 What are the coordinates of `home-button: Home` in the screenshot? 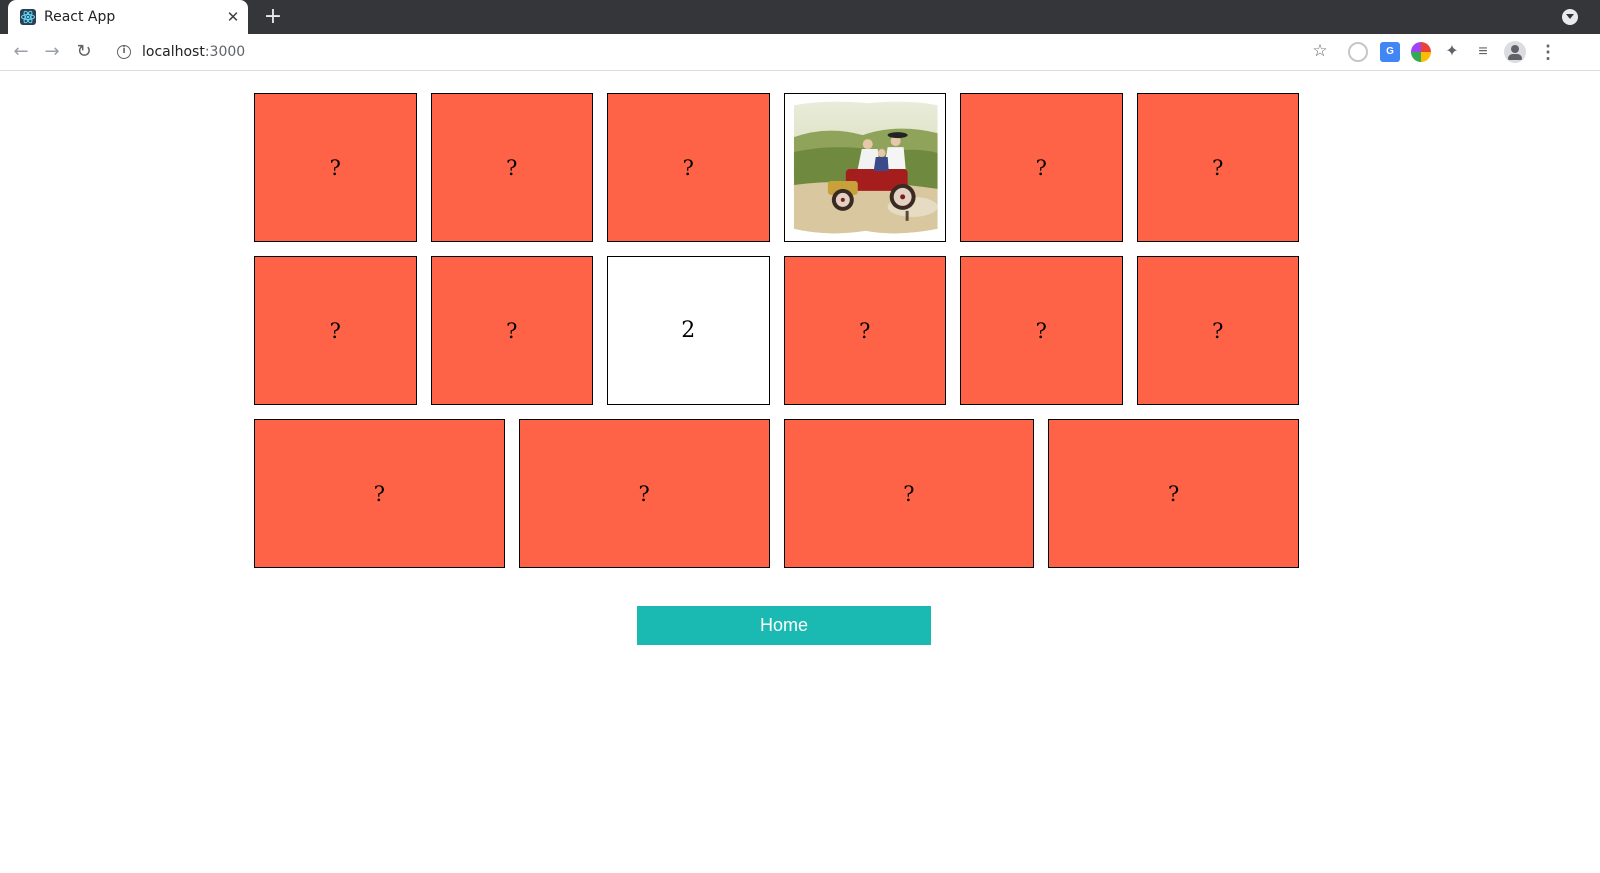 It's located at (784, 625).